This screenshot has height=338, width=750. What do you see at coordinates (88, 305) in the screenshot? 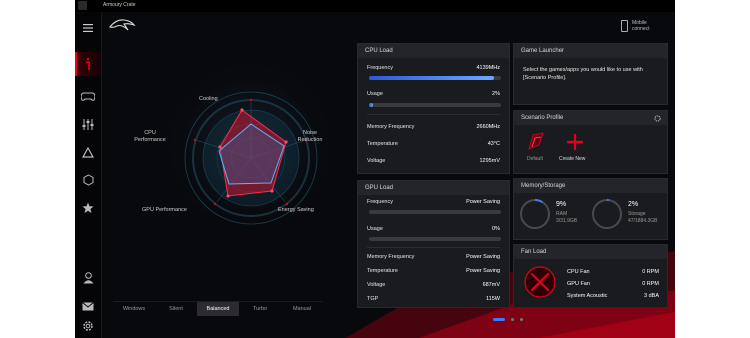
I see `mail-icon` at bounding box center [88, 305].